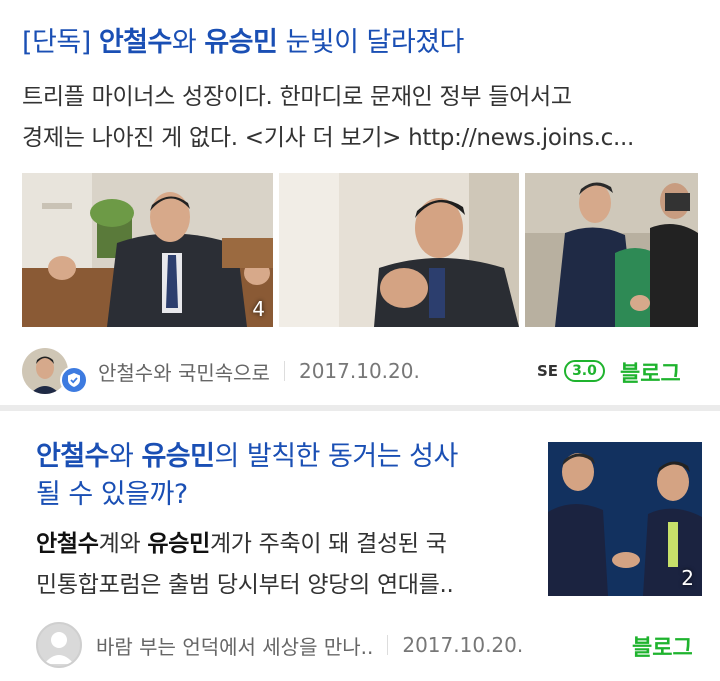 The height and width of the screenshot is (681, 720). I want to click on office-photo-image, so click(147, 250).